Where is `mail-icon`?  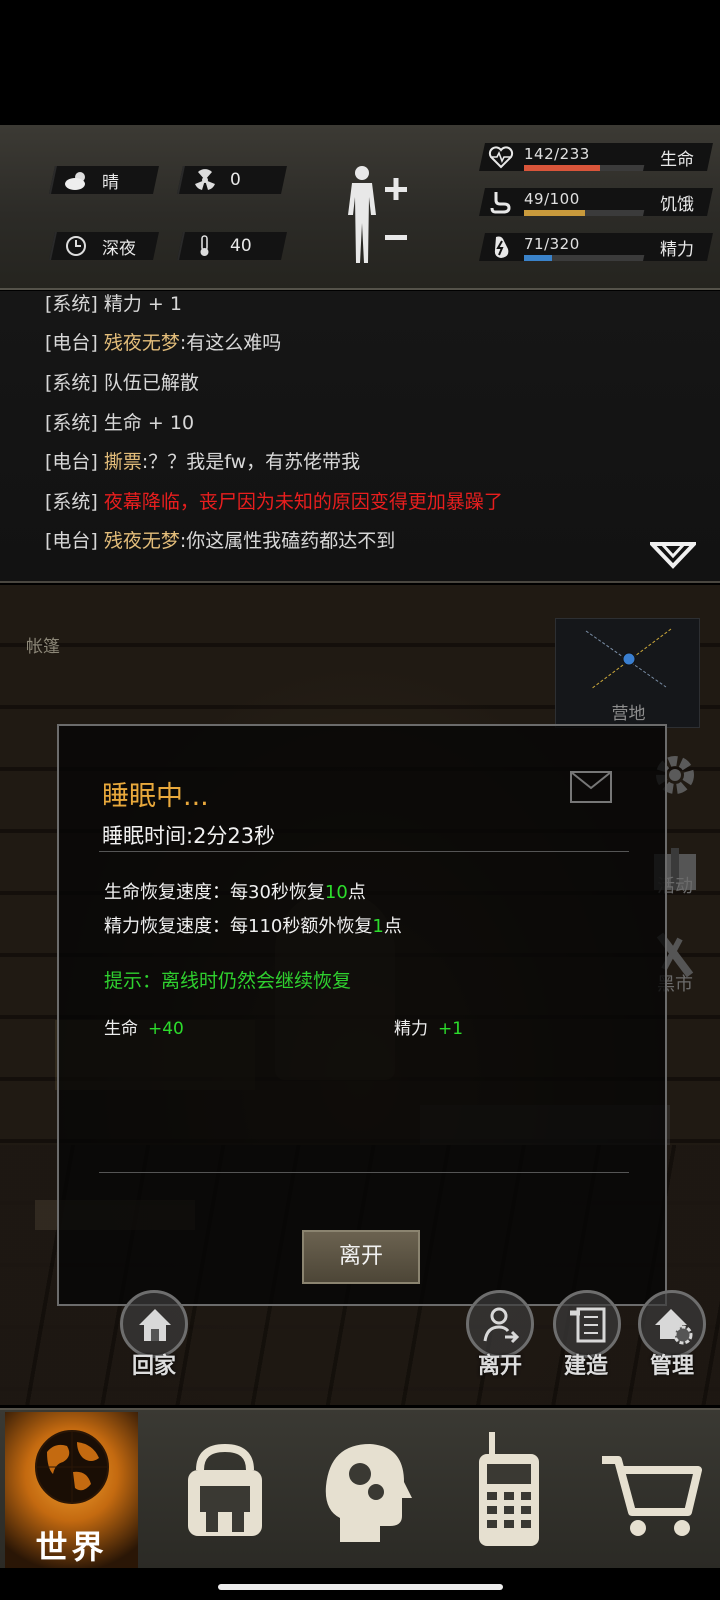 mail-icon is located at coordinates (591, 787).